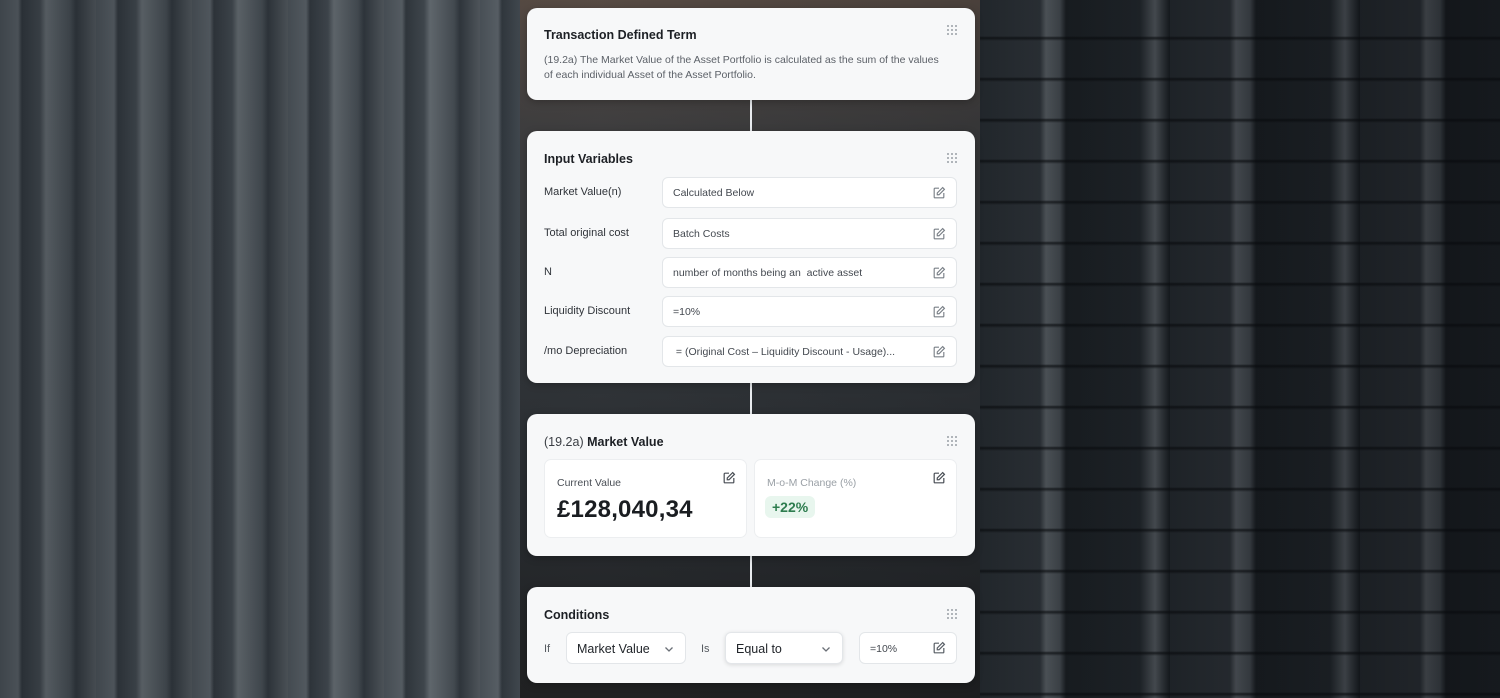 The image size is (1500, 698). I want to click on variable-label: N, so click(548, 272).